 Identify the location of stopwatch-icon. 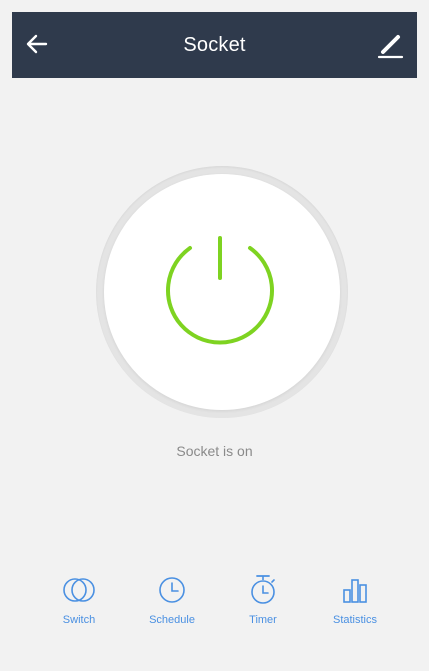
(263, 589).